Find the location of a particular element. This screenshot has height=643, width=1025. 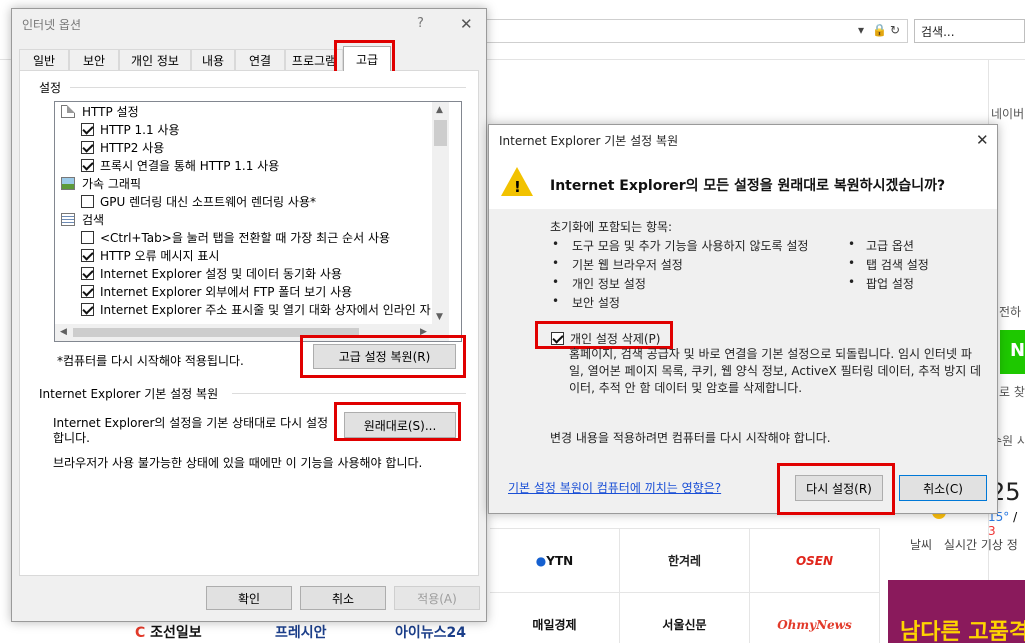

right-text-2: 전하 is located at coordinates (1010, 312).